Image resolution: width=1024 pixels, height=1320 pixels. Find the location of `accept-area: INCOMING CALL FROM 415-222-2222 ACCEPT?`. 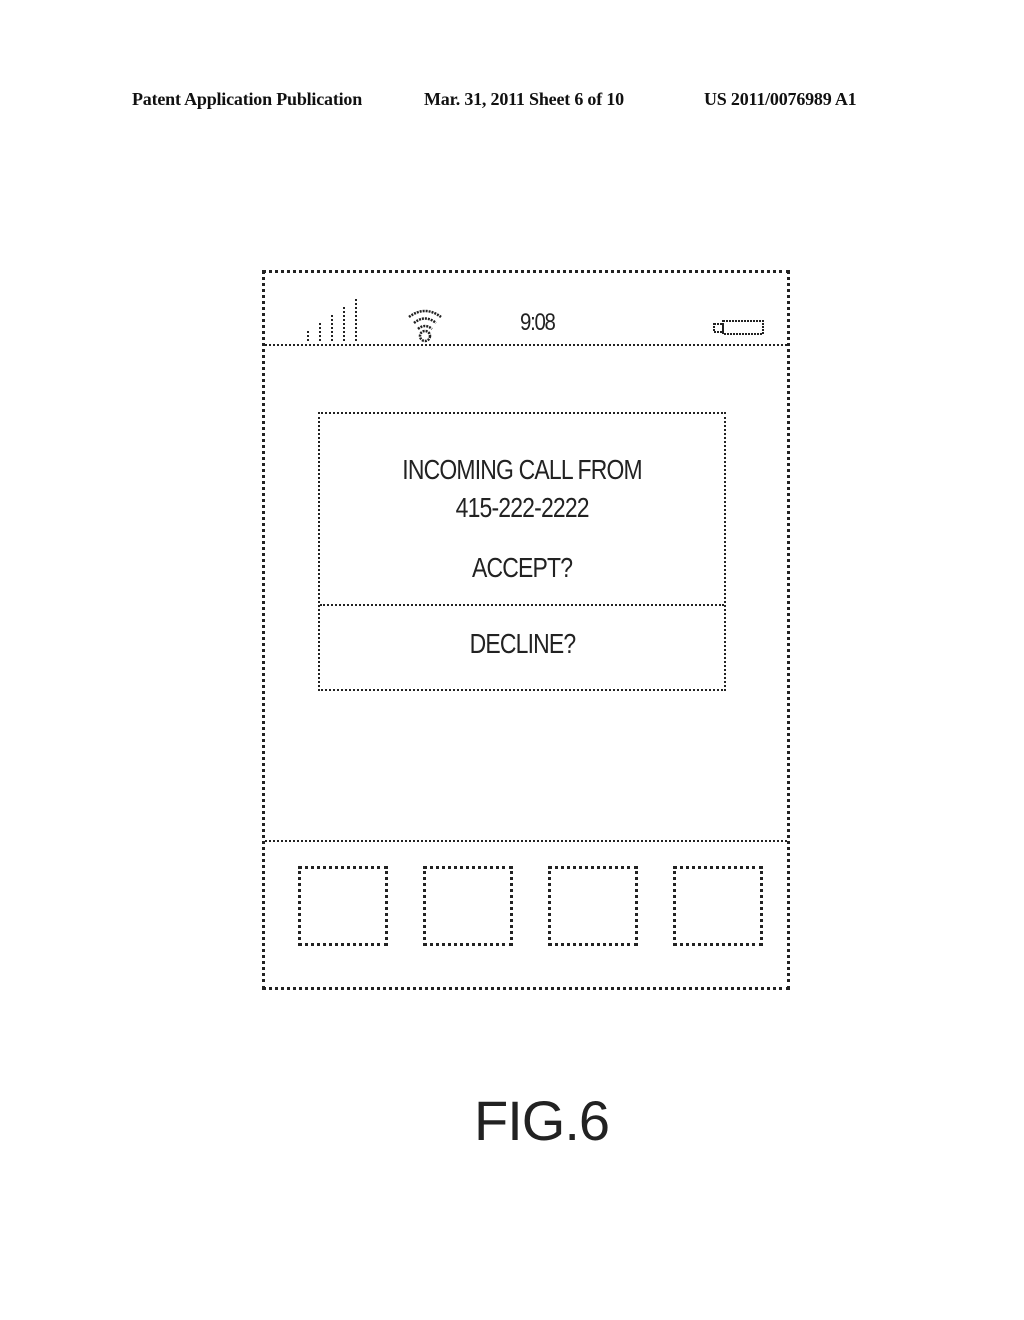

accept-area: INCOMING CALL FROM 415-222-2222 ACCEPT? is located at coordinates (522, 510).